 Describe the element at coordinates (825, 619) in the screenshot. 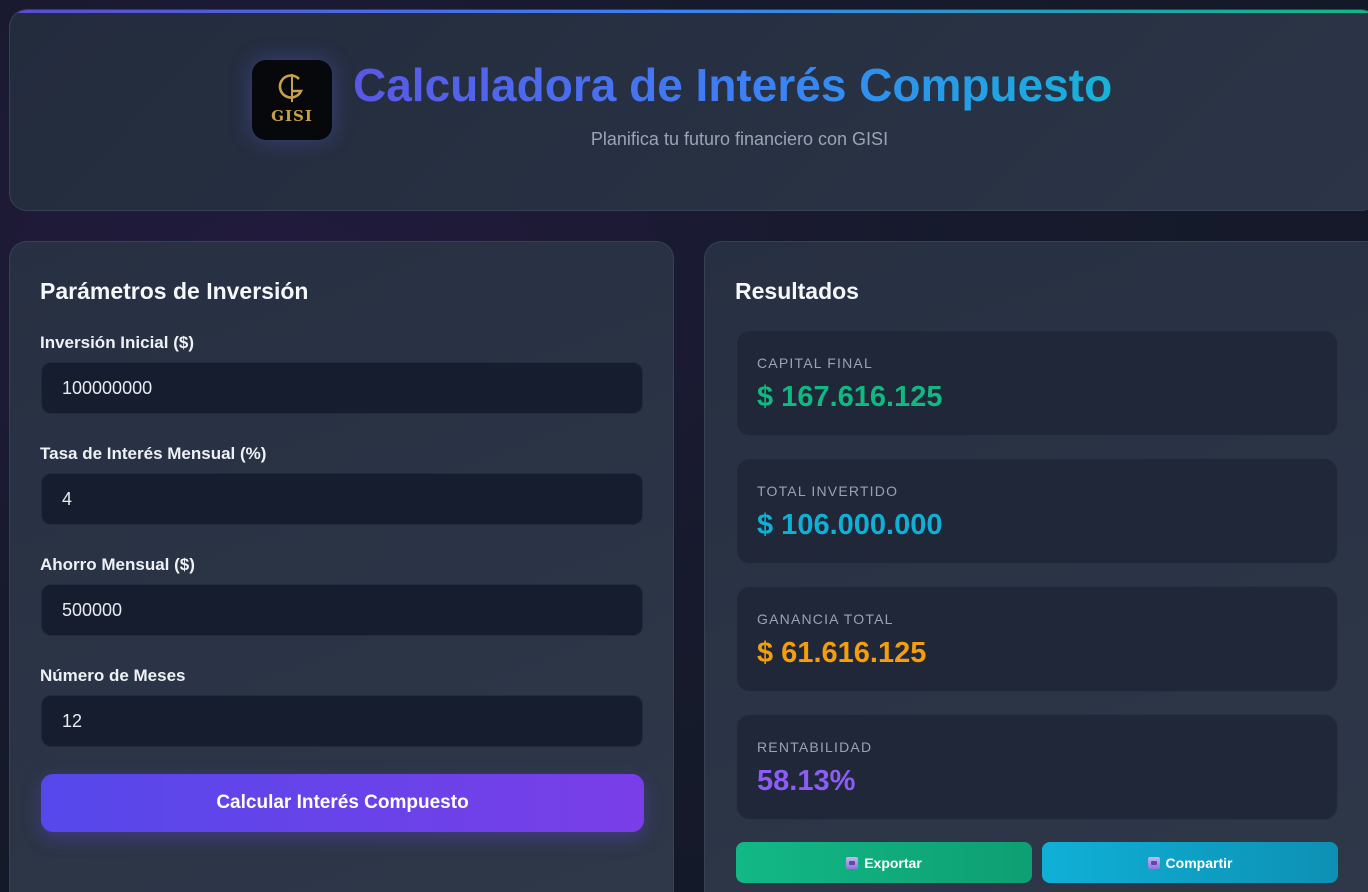

I see `result-label: GANANCIA TOTAL` at that location.